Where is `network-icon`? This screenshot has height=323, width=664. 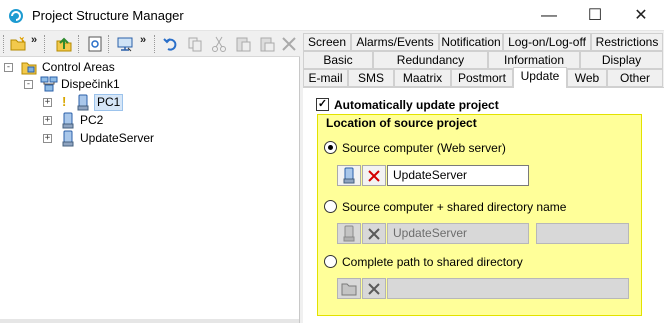
network-icon is located at coordinates (125, 44).